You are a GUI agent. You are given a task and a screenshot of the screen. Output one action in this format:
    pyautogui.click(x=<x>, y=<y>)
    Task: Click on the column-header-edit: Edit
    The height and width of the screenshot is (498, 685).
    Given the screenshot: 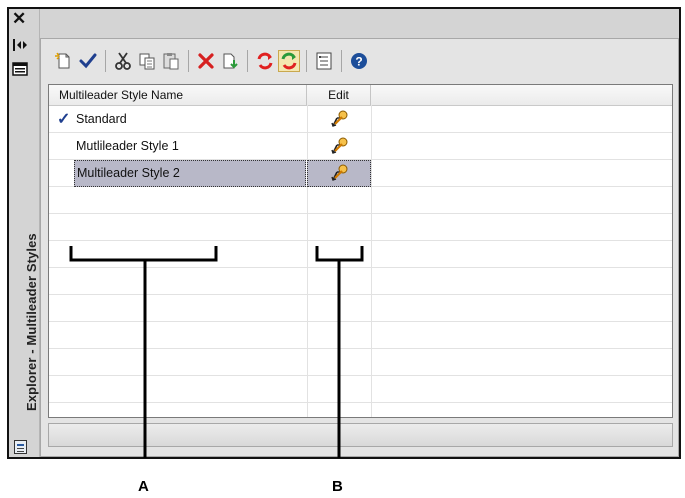 What is the action you would take?
    pyautogui.click(x=339, y=95)
    